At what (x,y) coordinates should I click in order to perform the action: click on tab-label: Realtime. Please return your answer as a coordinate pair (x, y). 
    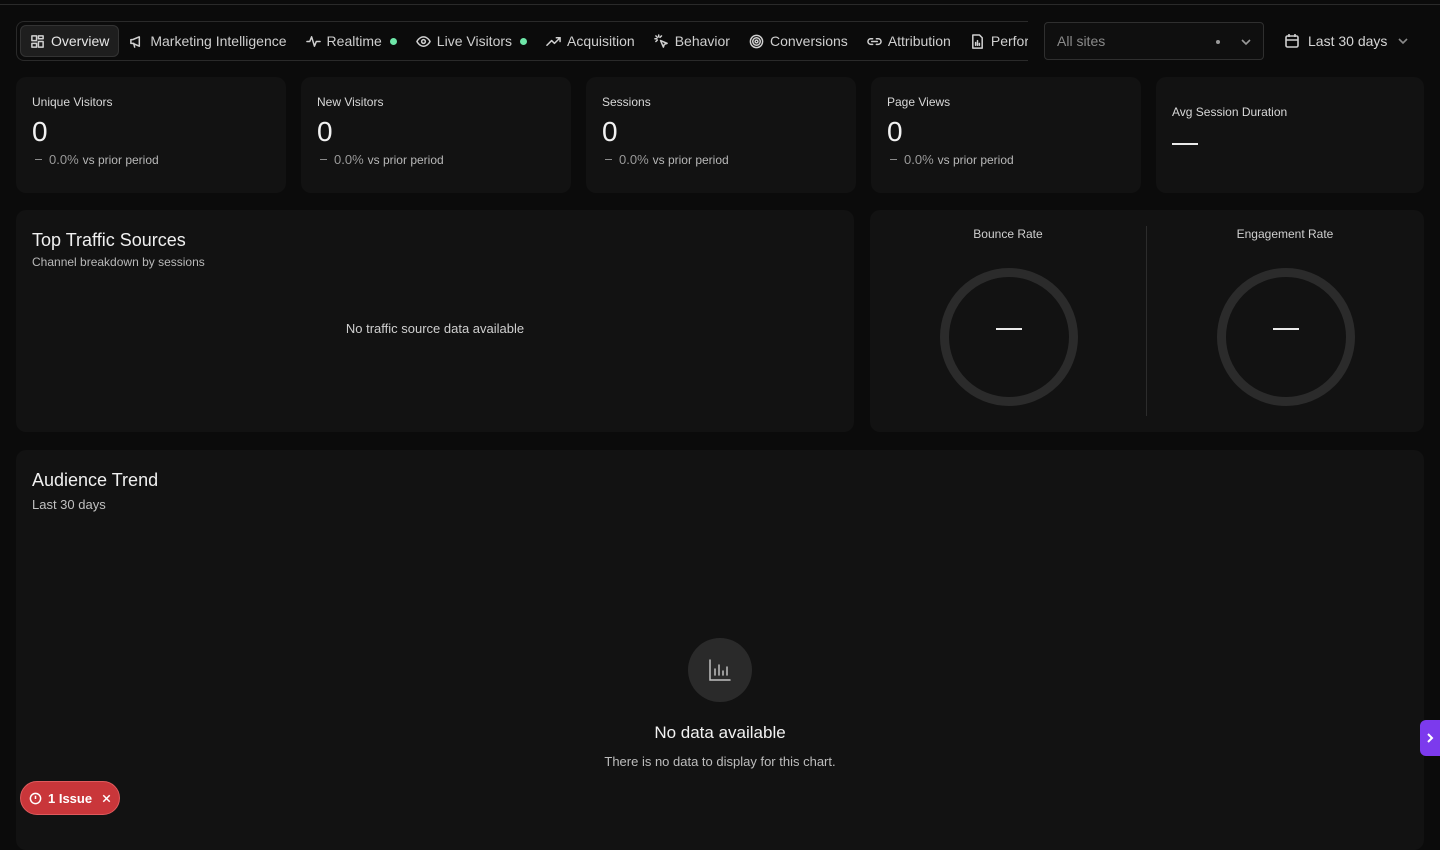
    Looking at the image, I should click on (354, 41).